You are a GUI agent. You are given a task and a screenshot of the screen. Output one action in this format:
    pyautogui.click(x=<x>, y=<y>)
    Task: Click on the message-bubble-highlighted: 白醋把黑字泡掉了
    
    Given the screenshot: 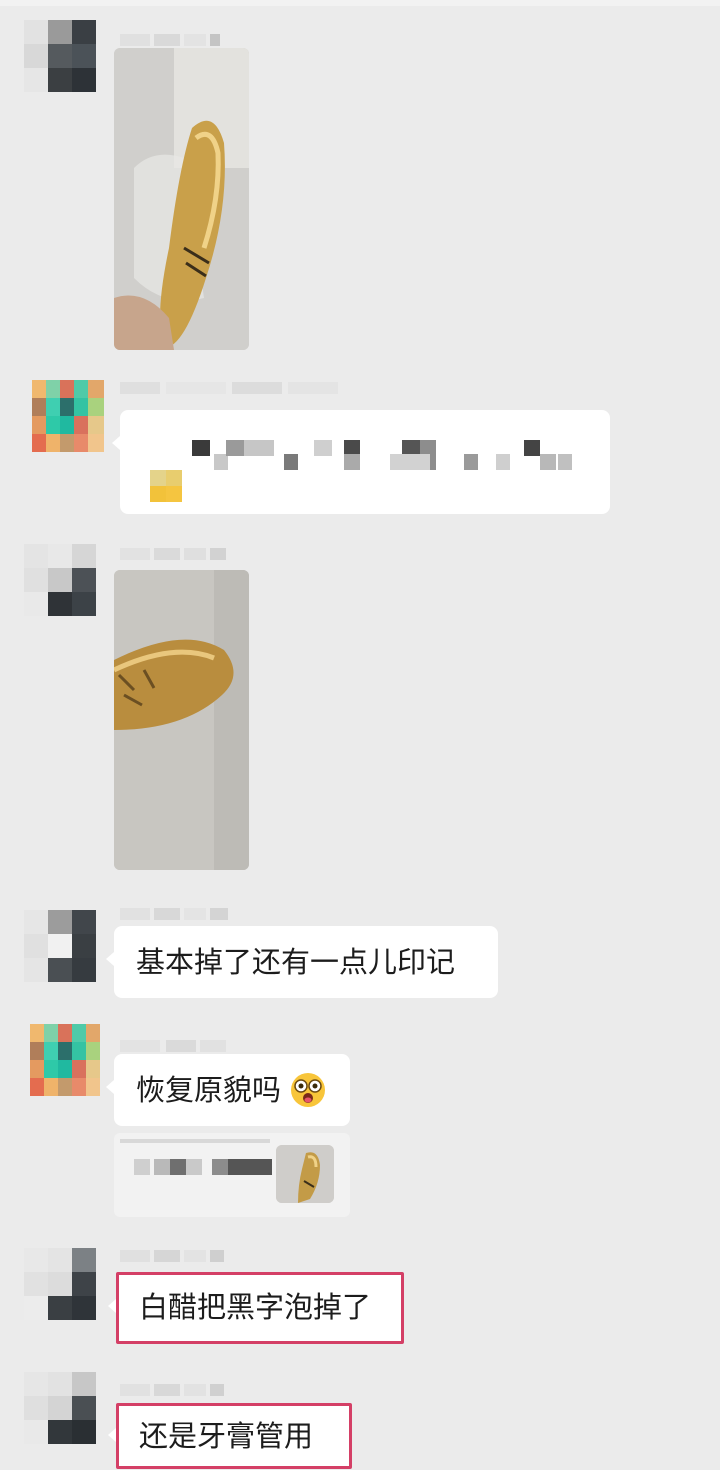 What is the action you would take?
    pyautogui.click(x=256, y=1308)
    